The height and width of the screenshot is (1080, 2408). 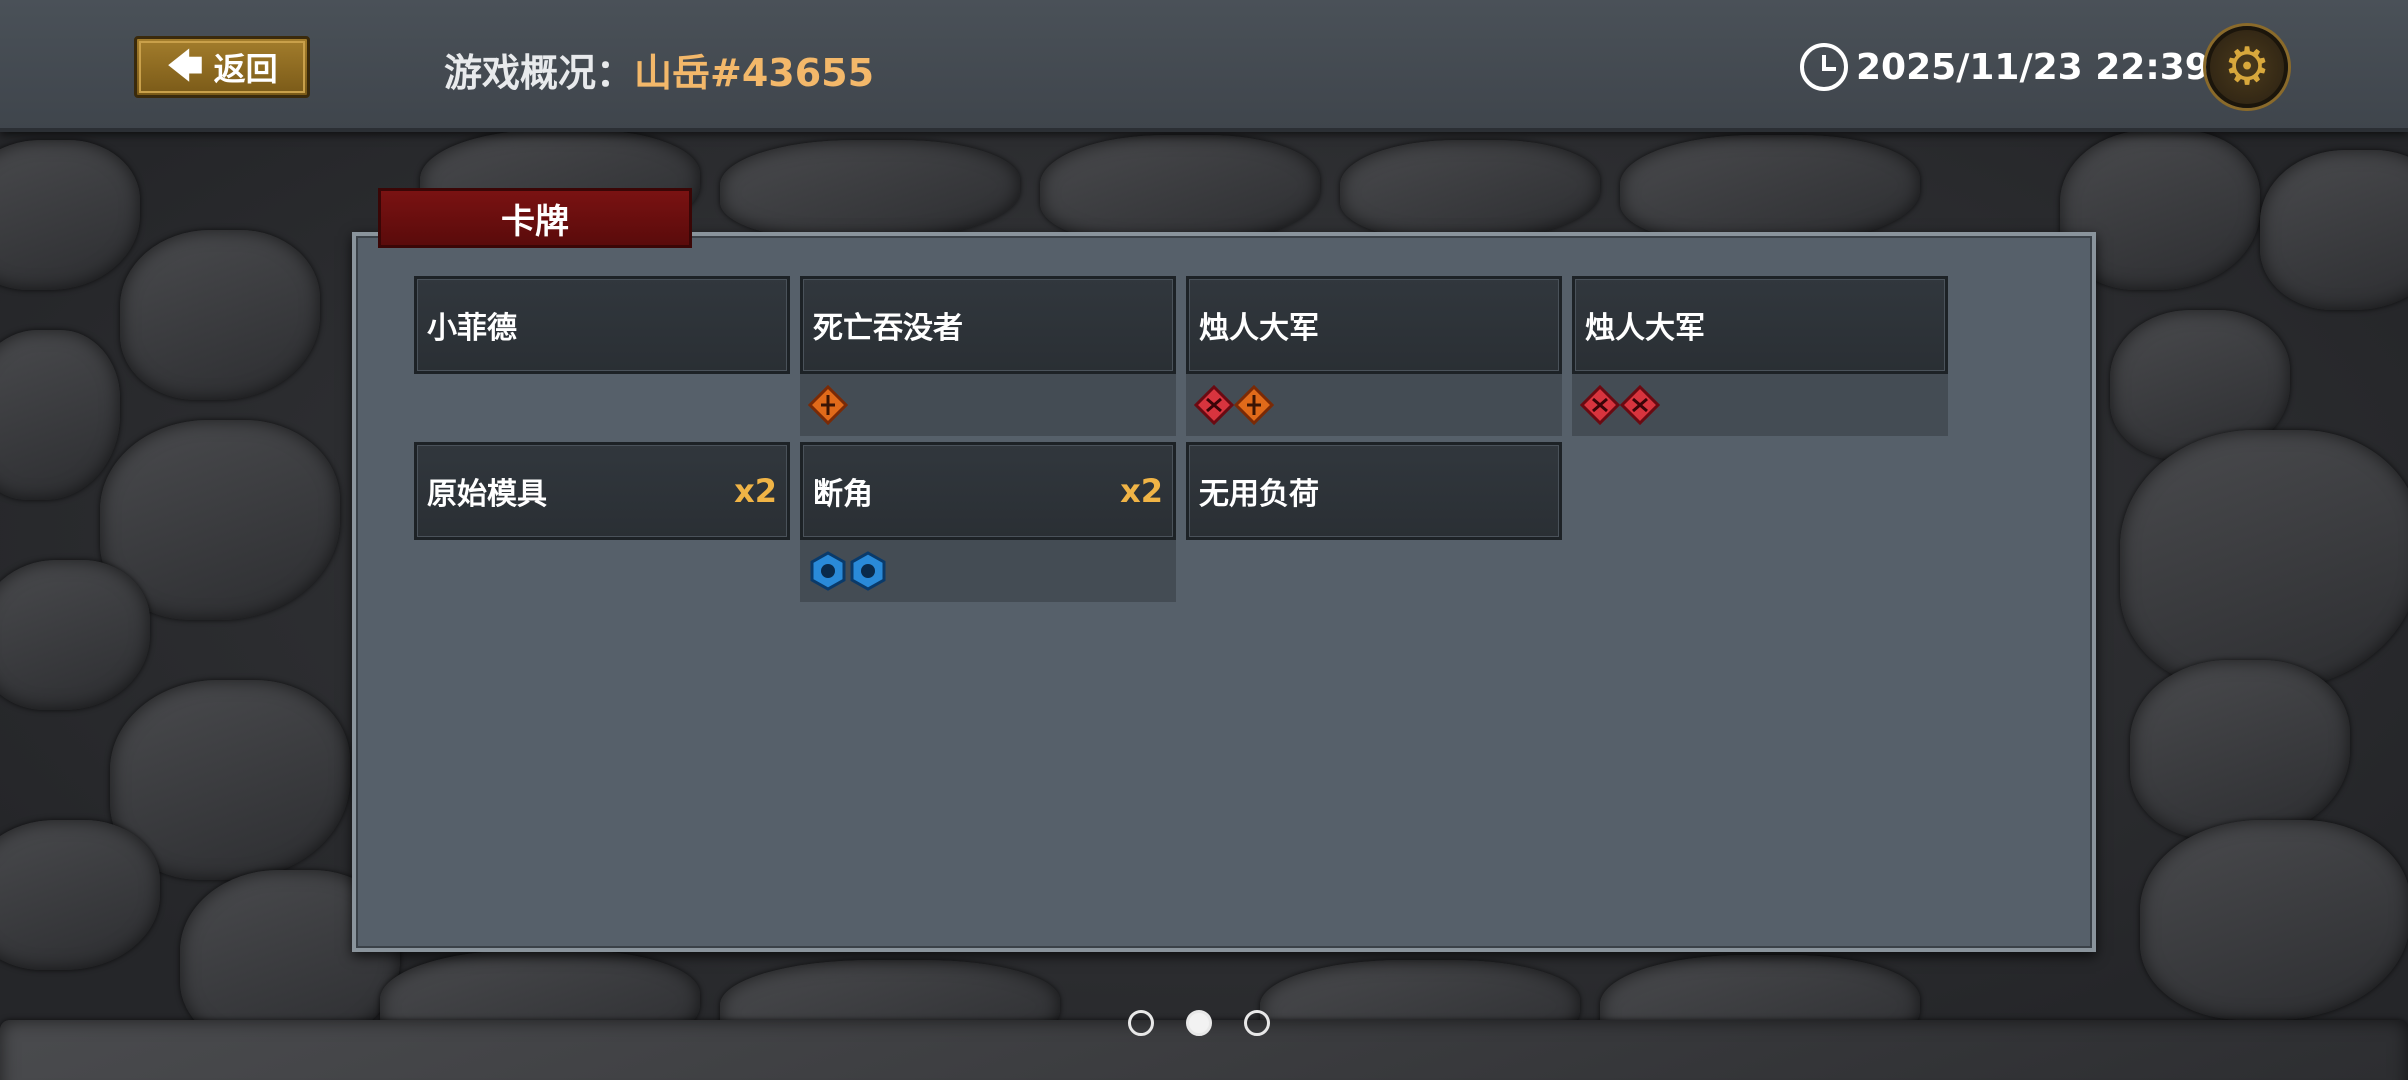 What do you see at coordinates (2033, 67) in the screenshot?
I see `datetime-text: 2025/11/23 22:39` at bounding box center [2033, 67].